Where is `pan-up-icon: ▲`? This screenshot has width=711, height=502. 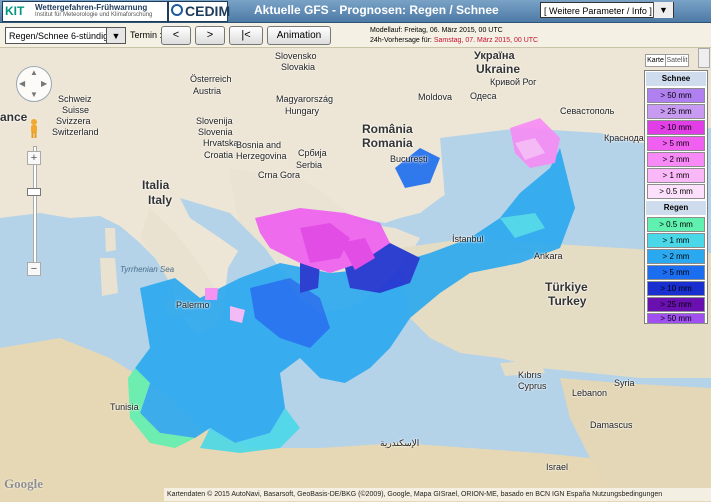 pan-up-icon: ▲ is located at coordinates (34, 72).